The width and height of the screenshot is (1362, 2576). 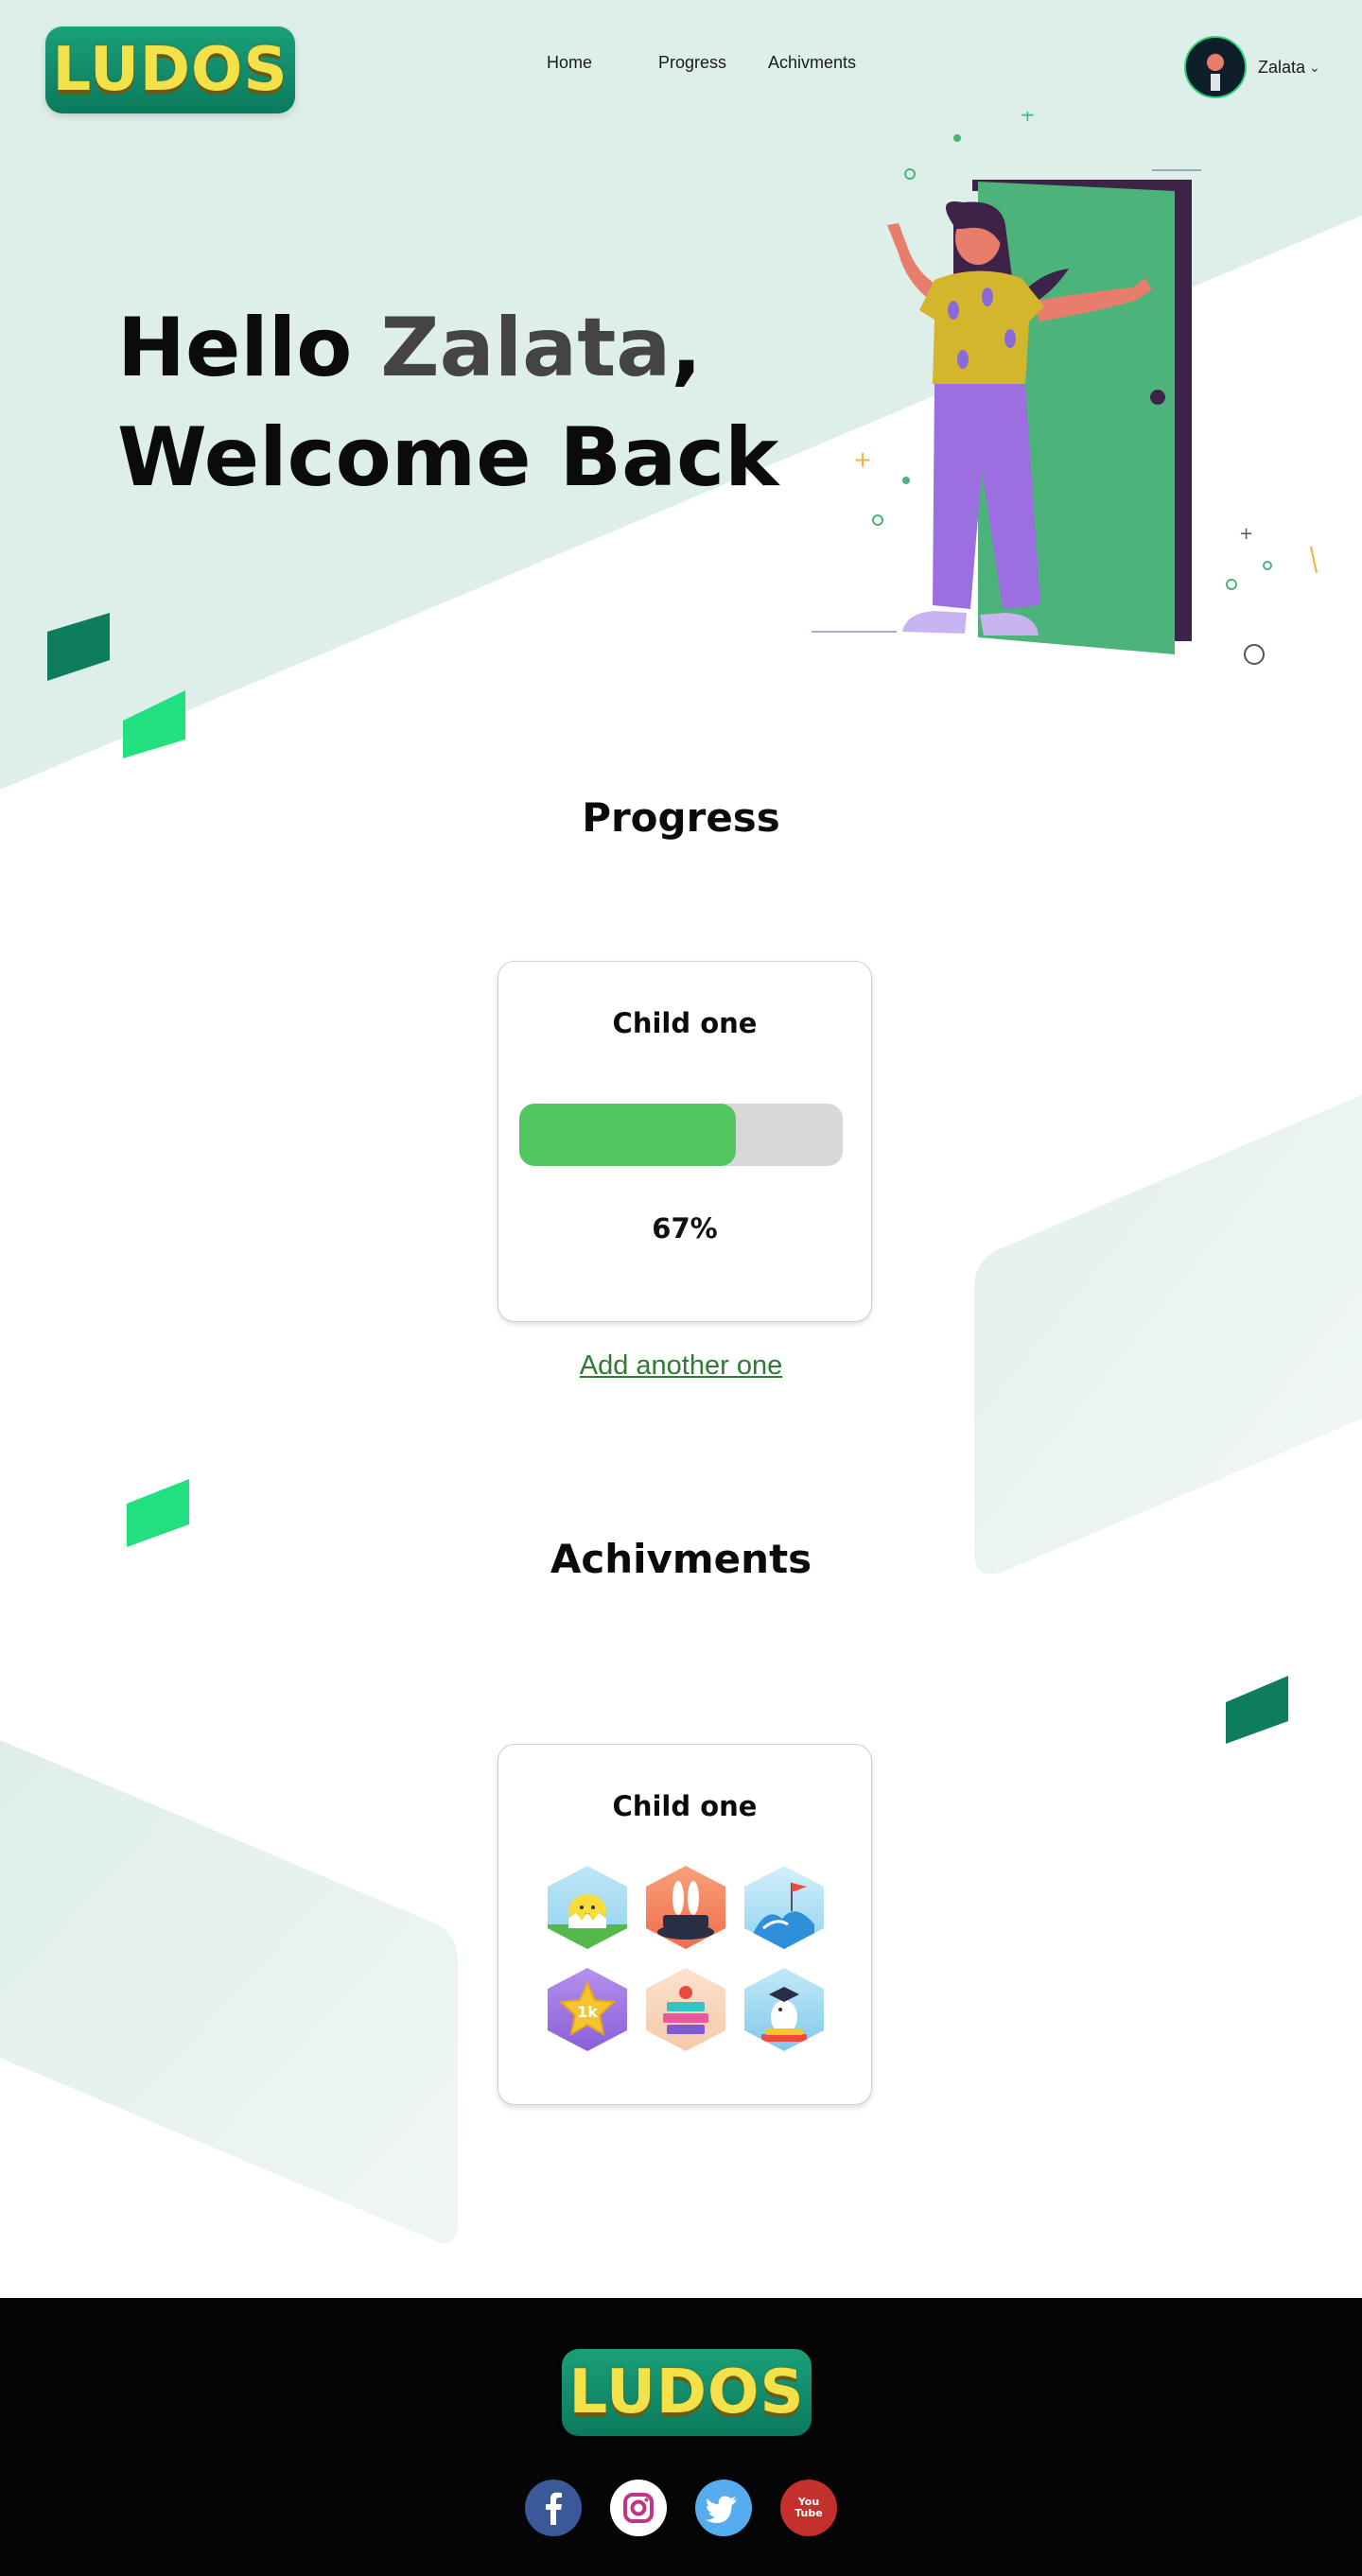 What do you see at coordinates (1065, 388) in the screenshot?
I see `welcome-illustration: + + +` at bounding box center [1065, 388].